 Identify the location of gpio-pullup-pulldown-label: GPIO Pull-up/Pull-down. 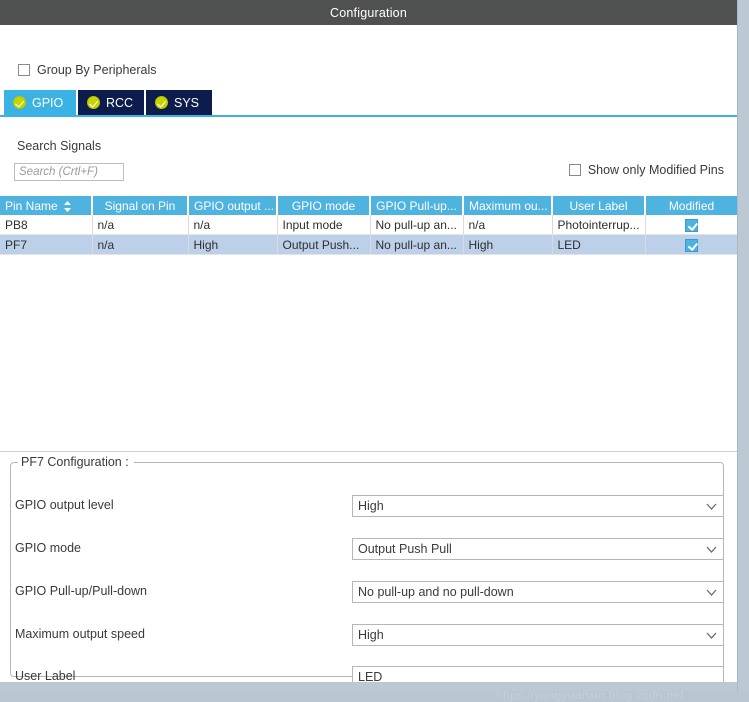
(81, 591).